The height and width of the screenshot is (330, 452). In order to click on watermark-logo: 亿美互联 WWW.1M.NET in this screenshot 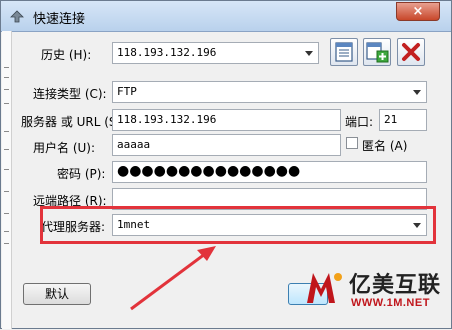, I will do `click(376, 294)`.